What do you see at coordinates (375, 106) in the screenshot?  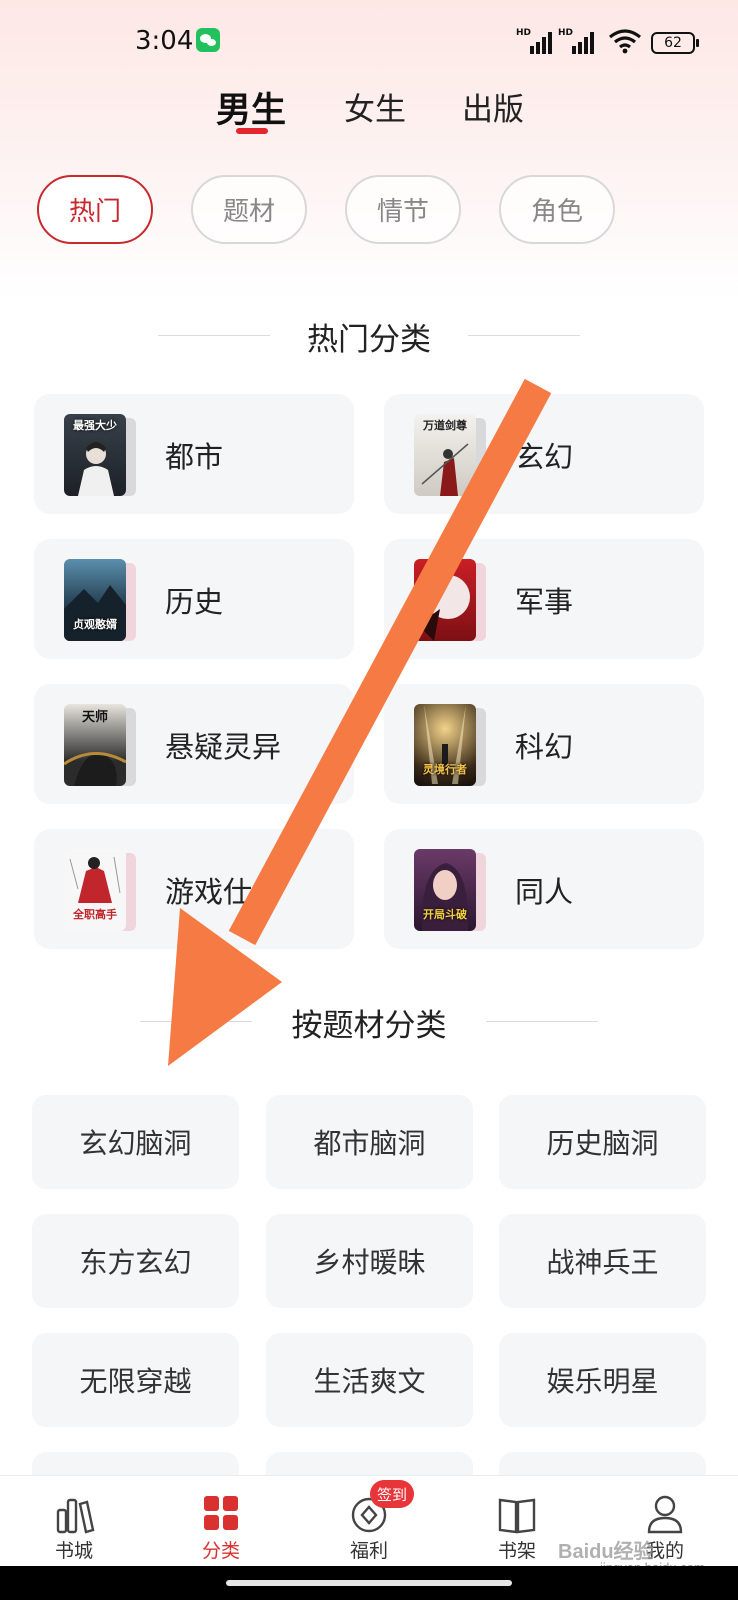 I see `tab-female: 女生` at bounding box center [375, 106].